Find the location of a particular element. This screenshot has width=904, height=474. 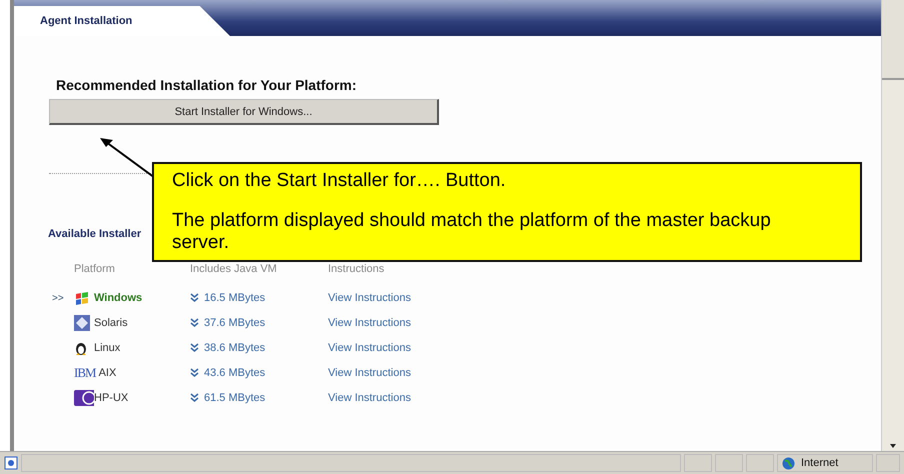

platform-name: AIX is located at coordinates (107, 373).